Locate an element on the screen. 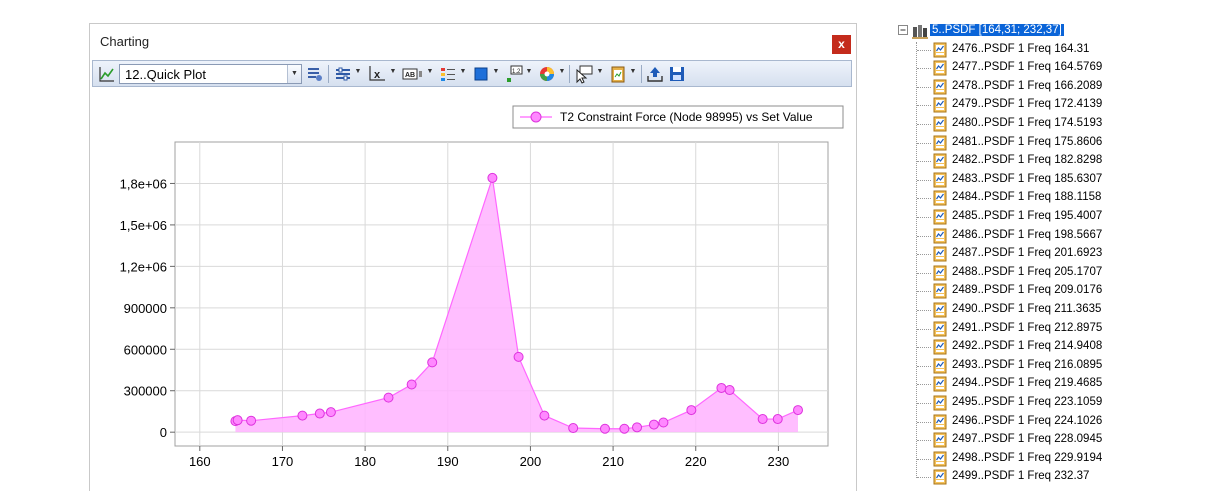  tree-item: 2497..PSDF 1 Freq 228.0945 is located at coordinates (1015, 440).